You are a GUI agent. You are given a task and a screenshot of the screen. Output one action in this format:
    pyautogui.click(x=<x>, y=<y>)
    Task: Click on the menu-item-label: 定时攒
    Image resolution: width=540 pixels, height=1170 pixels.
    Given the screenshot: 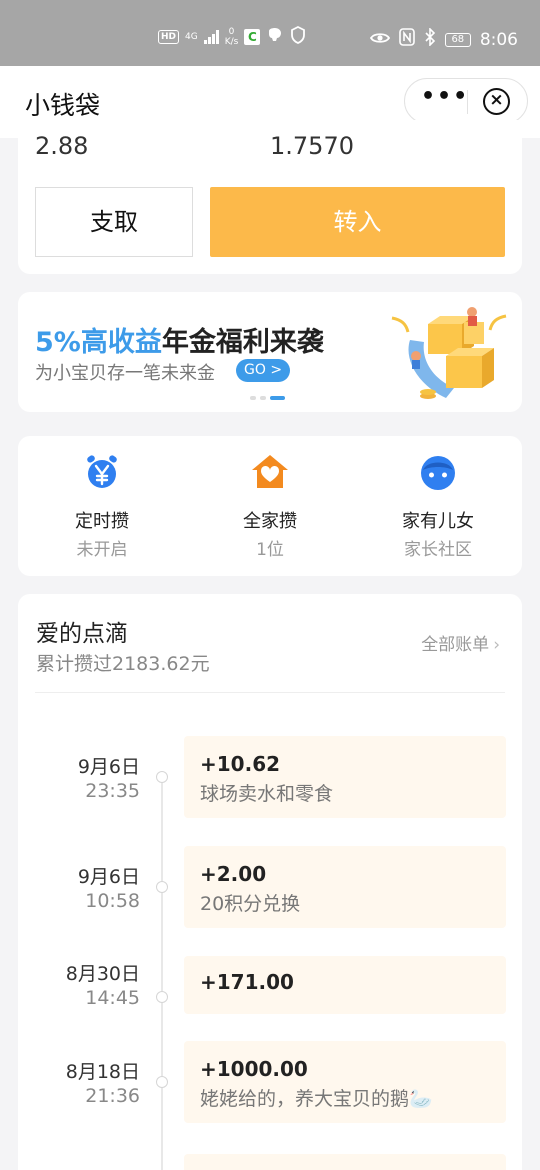 What is the action you would take?
    pyautogui.click(x=102, y=521)
    